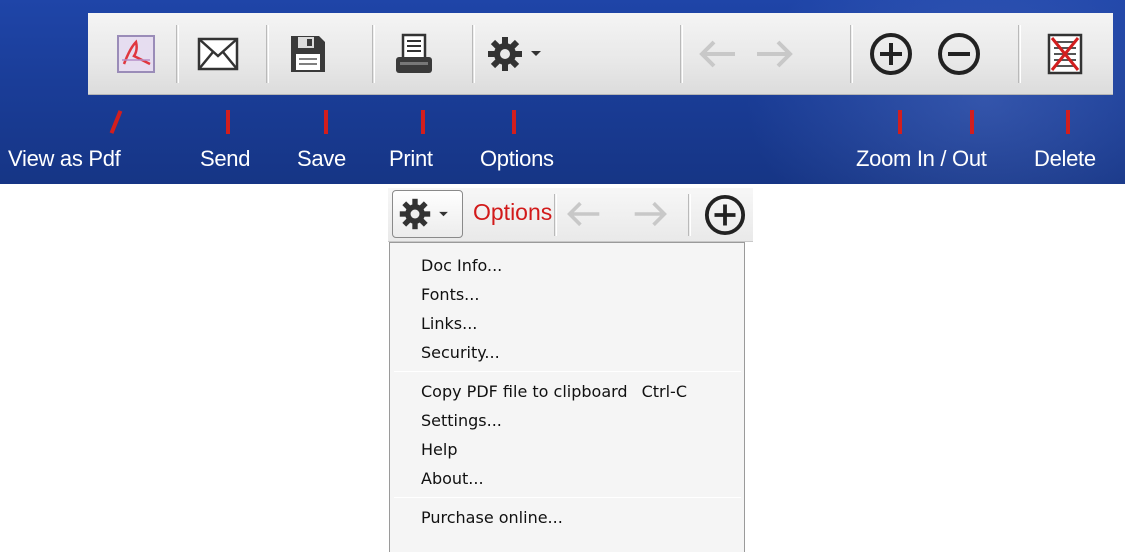 This screenshot has width=1125, height=552. I want to click on label-view-as-pdf: View as Pdf, so click(64, 158).